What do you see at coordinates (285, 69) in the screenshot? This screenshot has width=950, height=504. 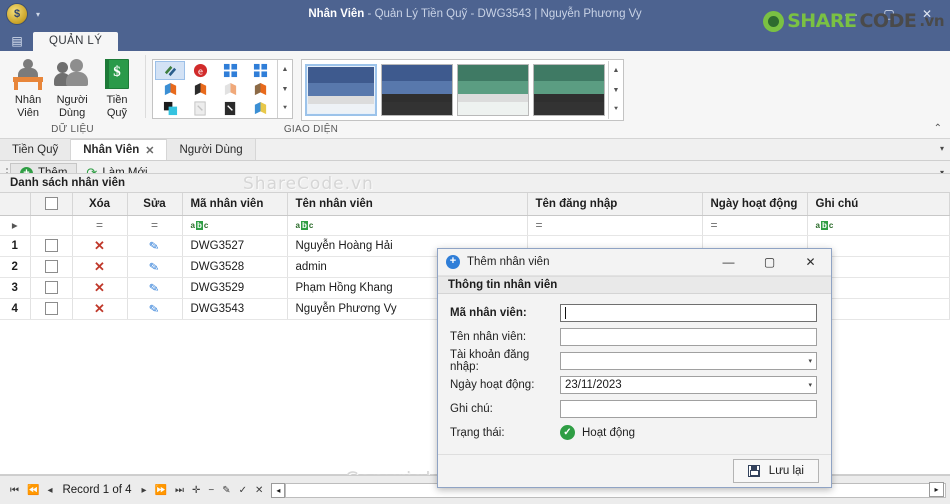 I see `skin-scroll-up-icon: ▲` at bounding box center [285, 69].